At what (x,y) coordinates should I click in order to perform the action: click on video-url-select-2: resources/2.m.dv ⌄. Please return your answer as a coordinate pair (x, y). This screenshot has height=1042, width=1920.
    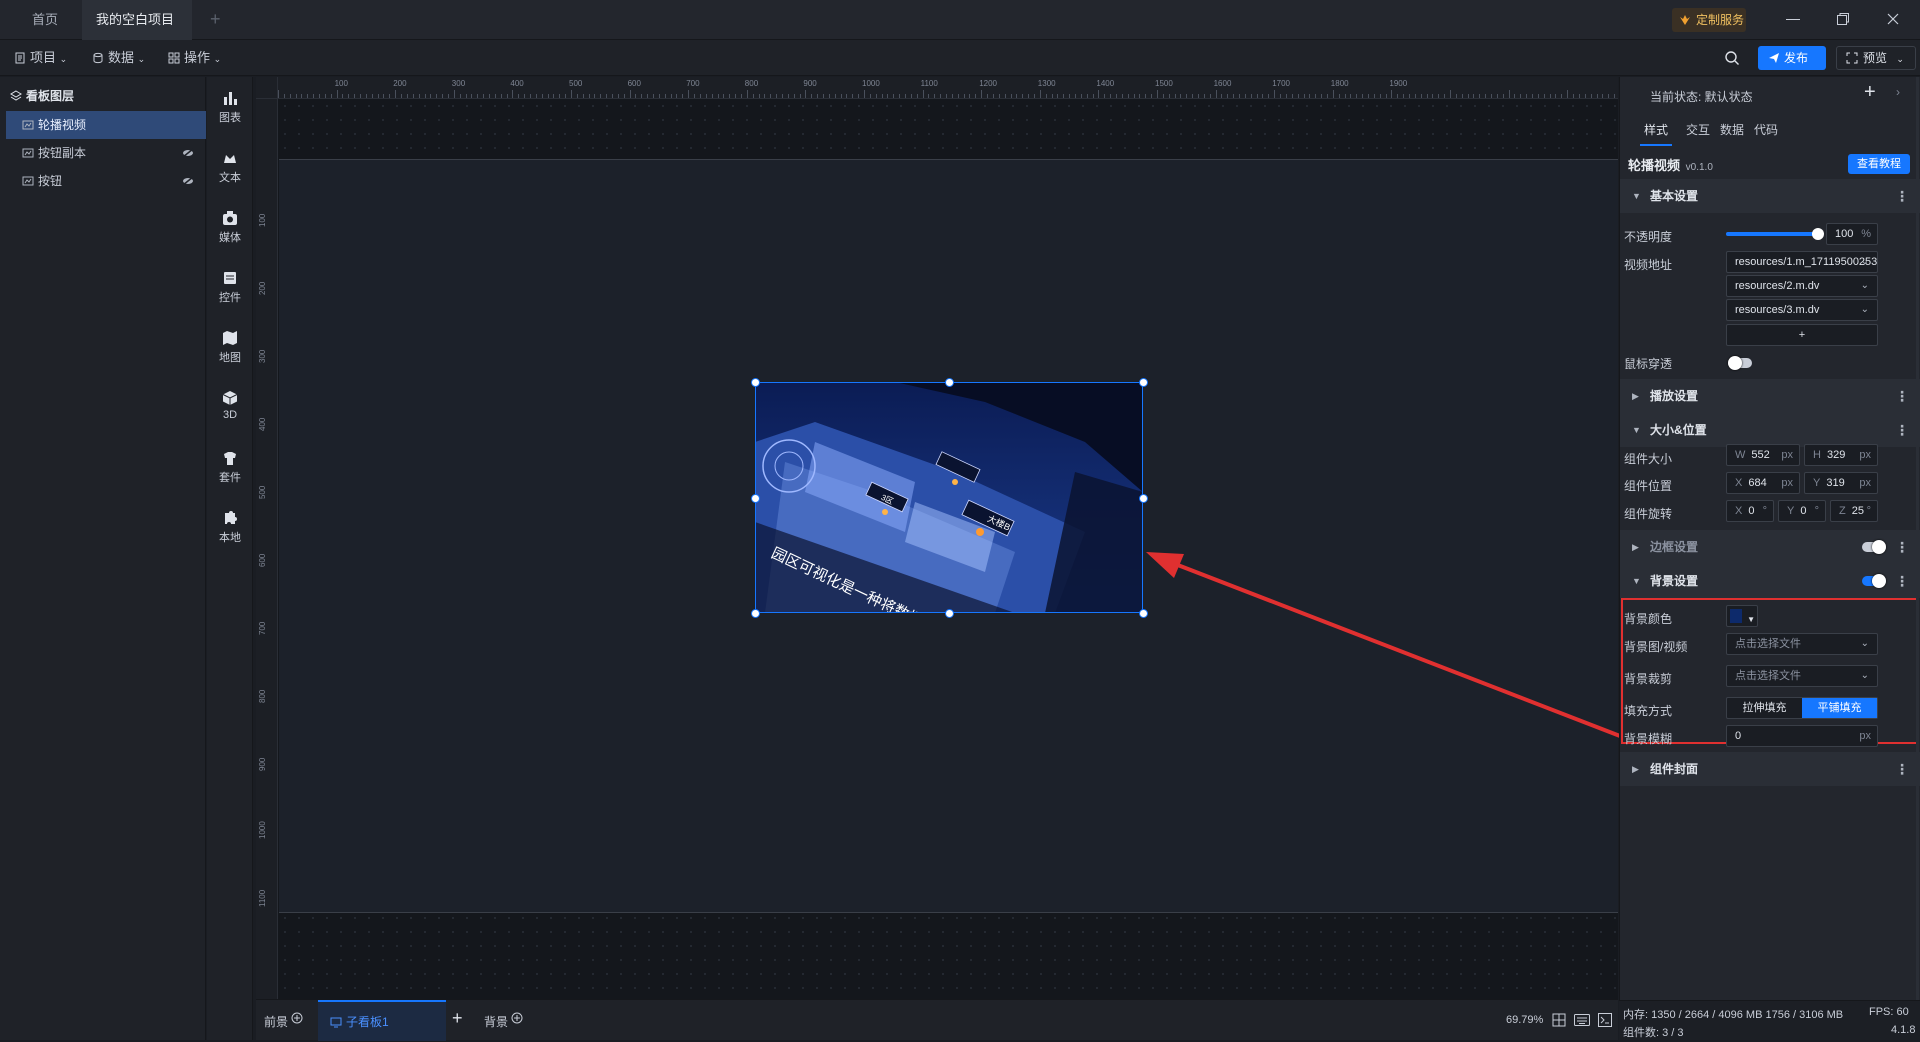
    Looking at the image, I should click on (1802, 286).